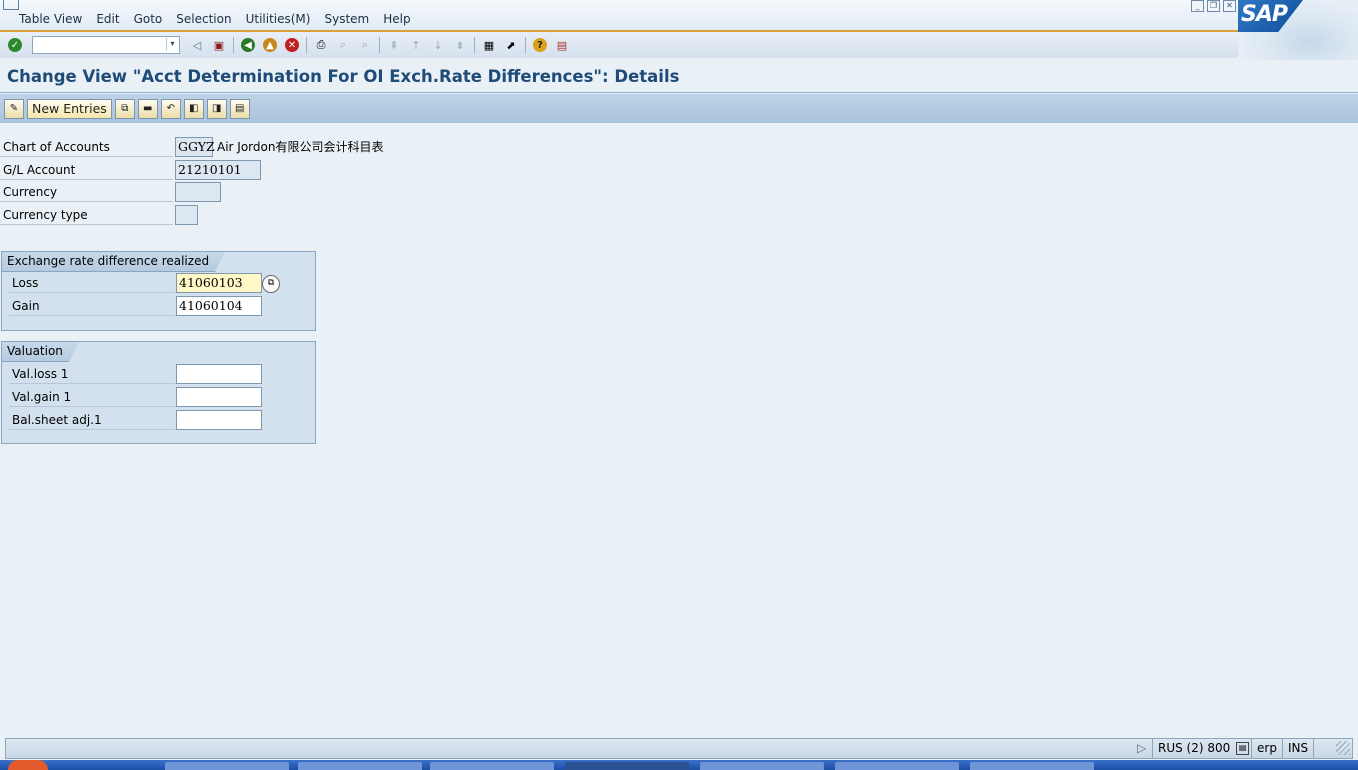 This screenshot has width=1358, height=770. Describe the element at coordinates (346, 19) in the screenshot. I see `menu-system: System` at that location.